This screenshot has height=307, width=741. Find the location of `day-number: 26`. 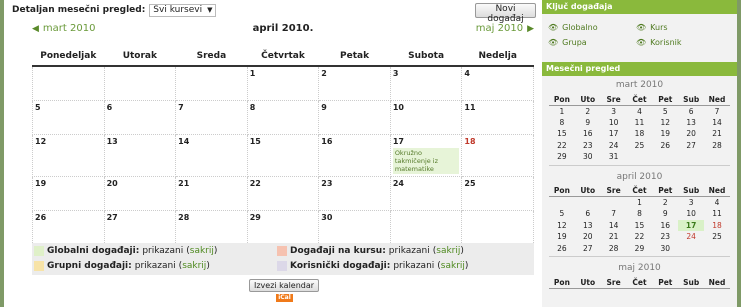

day-number: 26 is located at coordinates (41, 217).